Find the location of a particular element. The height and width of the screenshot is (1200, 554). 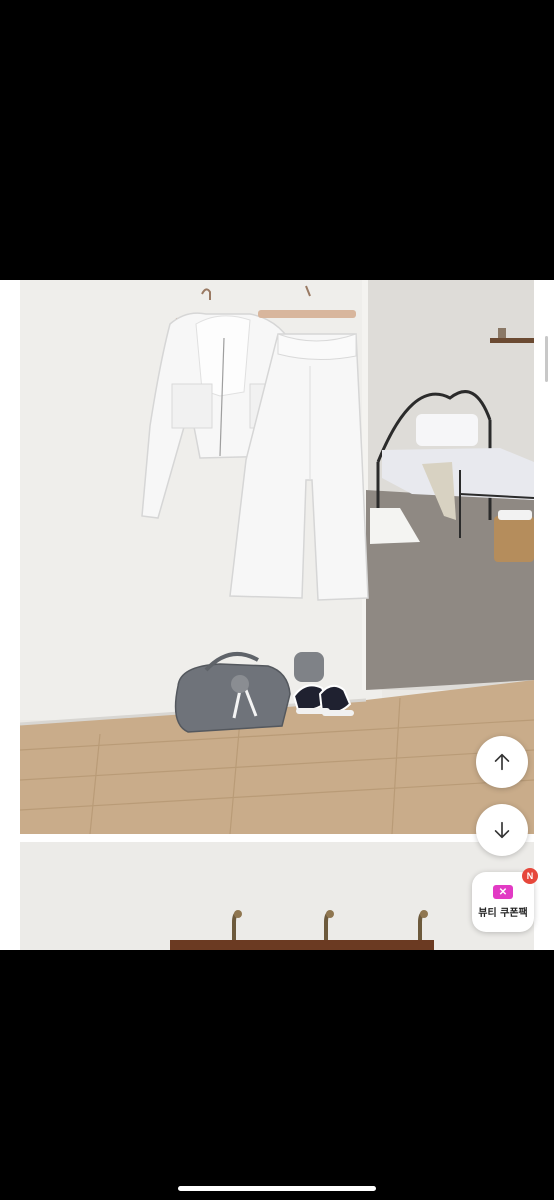

arrow-up-icon is located at coordinates (502, 762).